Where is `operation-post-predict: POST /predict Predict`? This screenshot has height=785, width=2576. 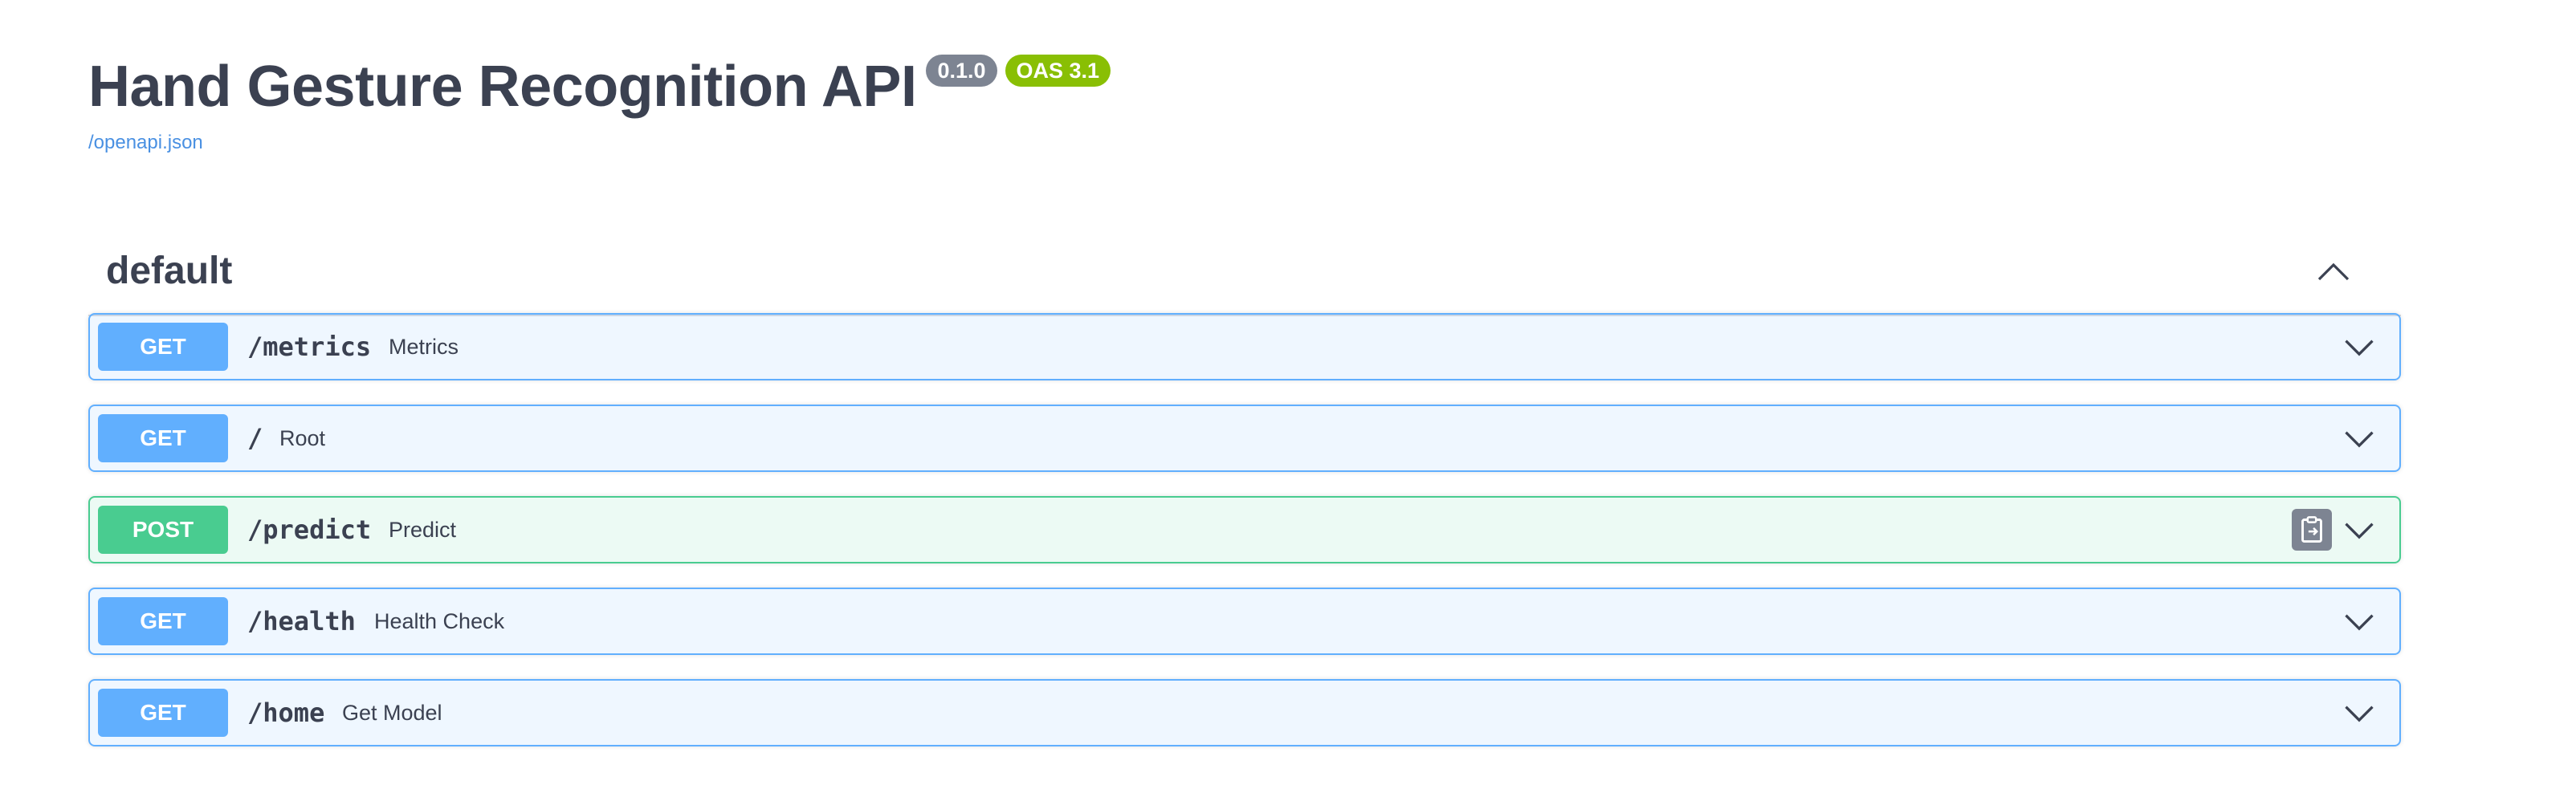 operation-post-predict: POST /predict Predict is located at coordinates (1244, 529).